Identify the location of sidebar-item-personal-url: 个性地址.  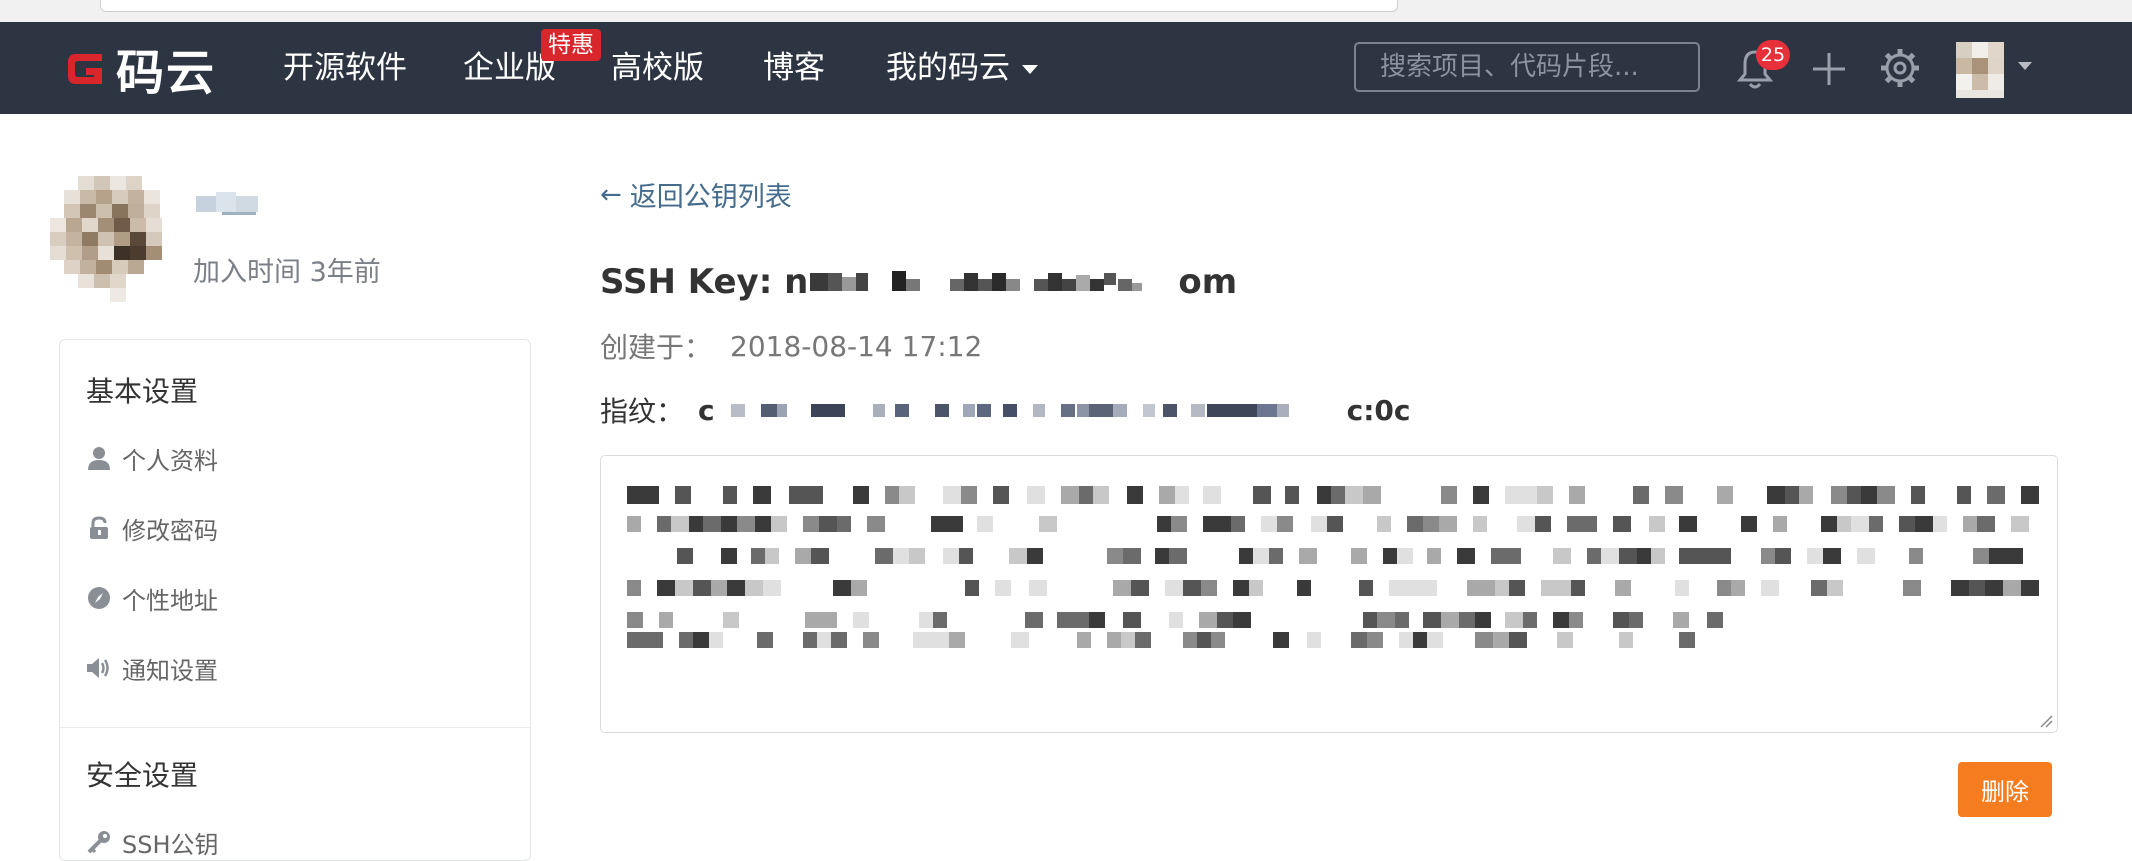
(152, 598).